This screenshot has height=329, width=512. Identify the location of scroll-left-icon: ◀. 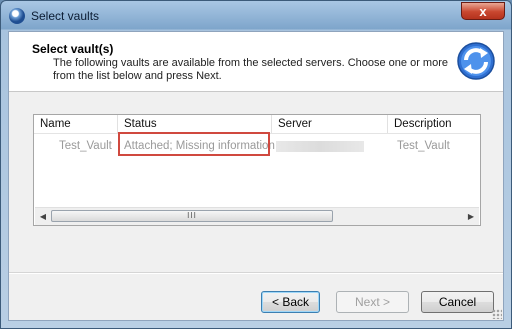
(43, 216).